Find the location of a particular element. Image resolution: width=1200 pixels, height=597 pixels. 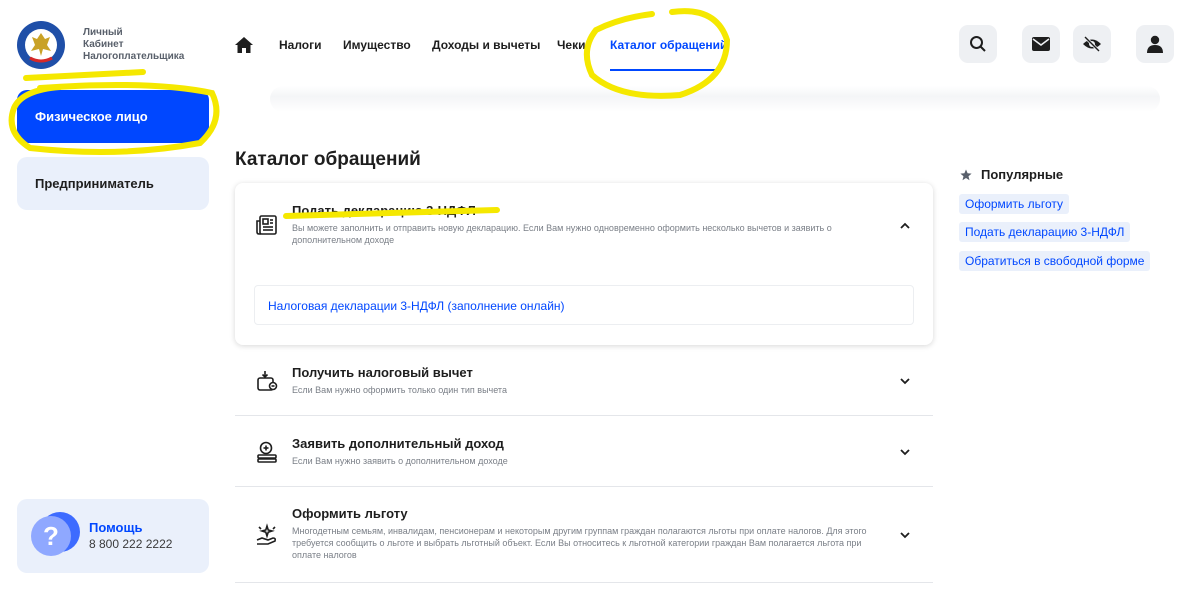

popular-title: Популярные is located at coordinates (1011, 174).